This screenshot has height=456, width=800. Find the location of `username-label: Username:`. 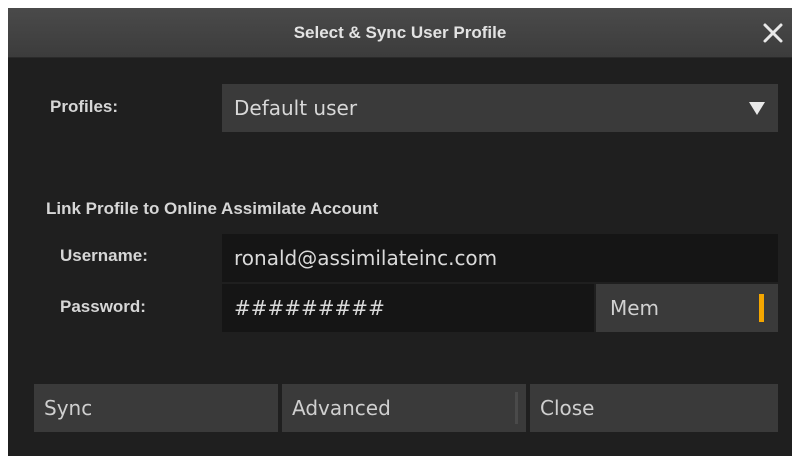

username-label: Username: is located at coordinates (104, 255).